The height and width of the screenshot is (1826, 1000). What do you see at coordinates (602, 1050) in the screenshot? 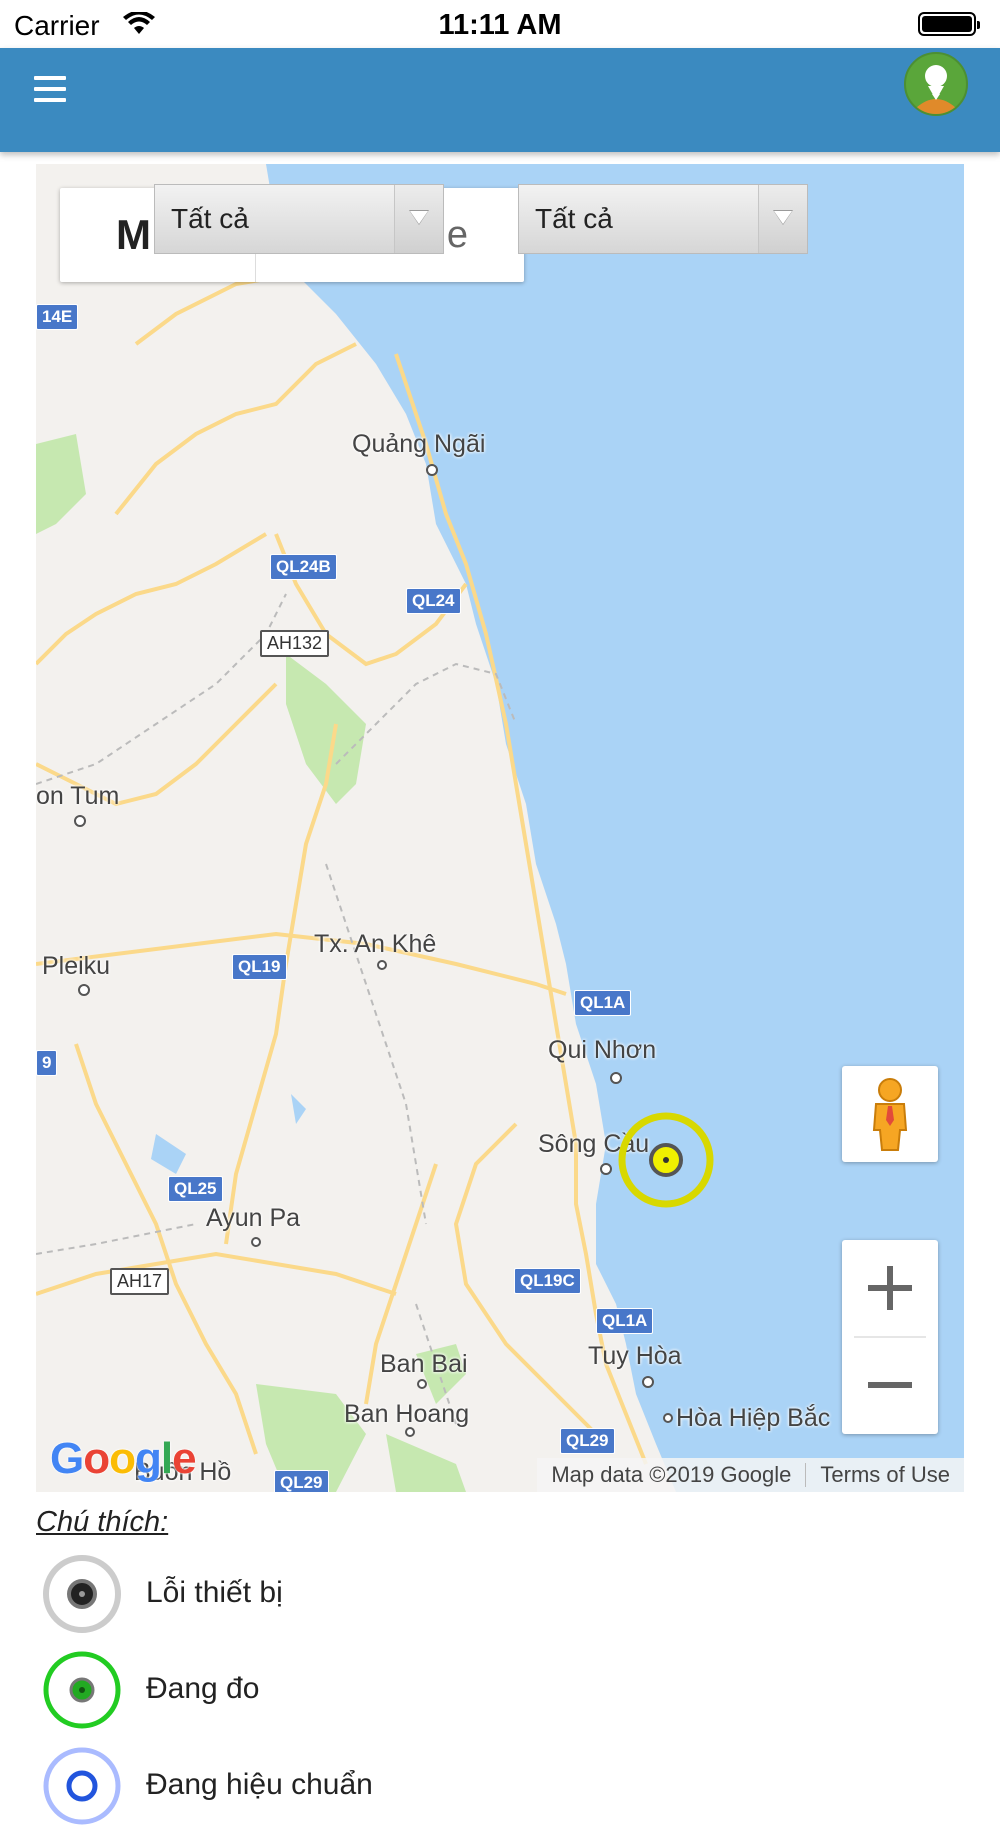
I see `place-label: Qui Nhơn` at bounding box center [602, 1050].